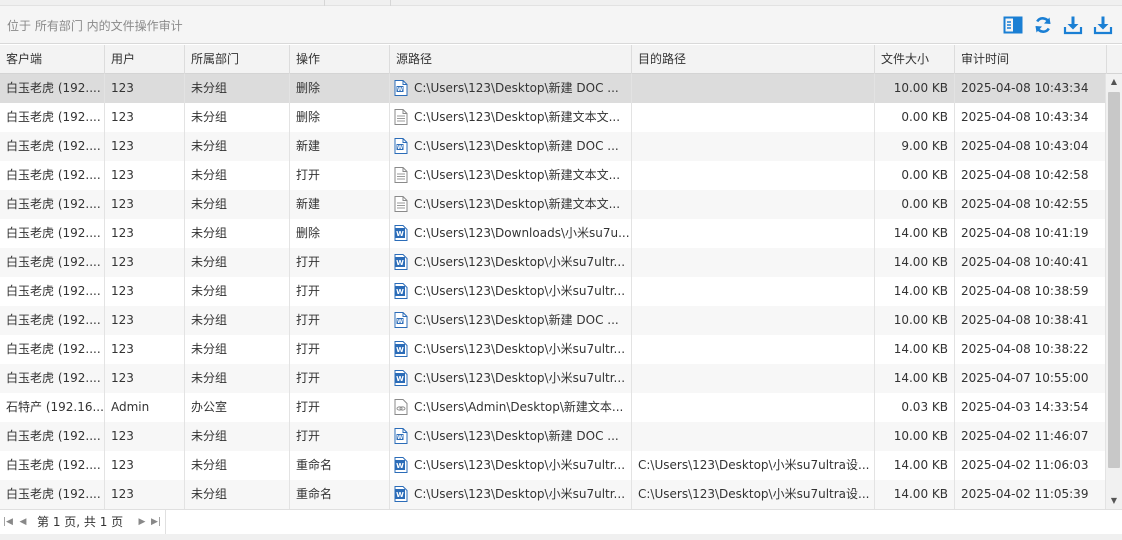 The height and width of the screenshot is (540, 1122). What do you see at coordinates (1114, 501) in the screenshot?
I see `scroll-down-arrow-icon: ▼` at bounding box center [1114, 501].